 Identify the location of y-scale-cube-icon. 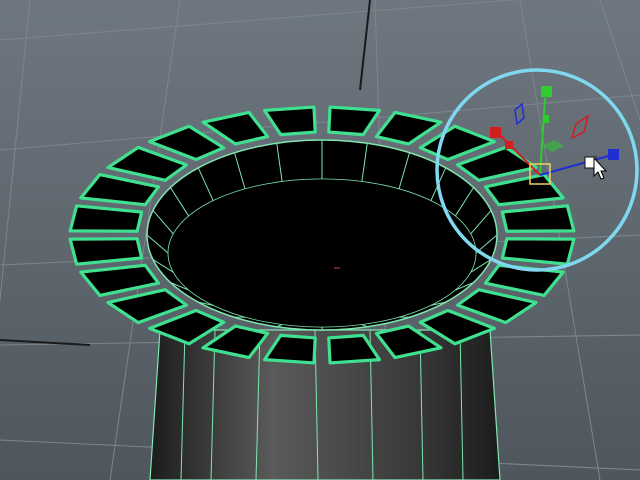
(546, 91).